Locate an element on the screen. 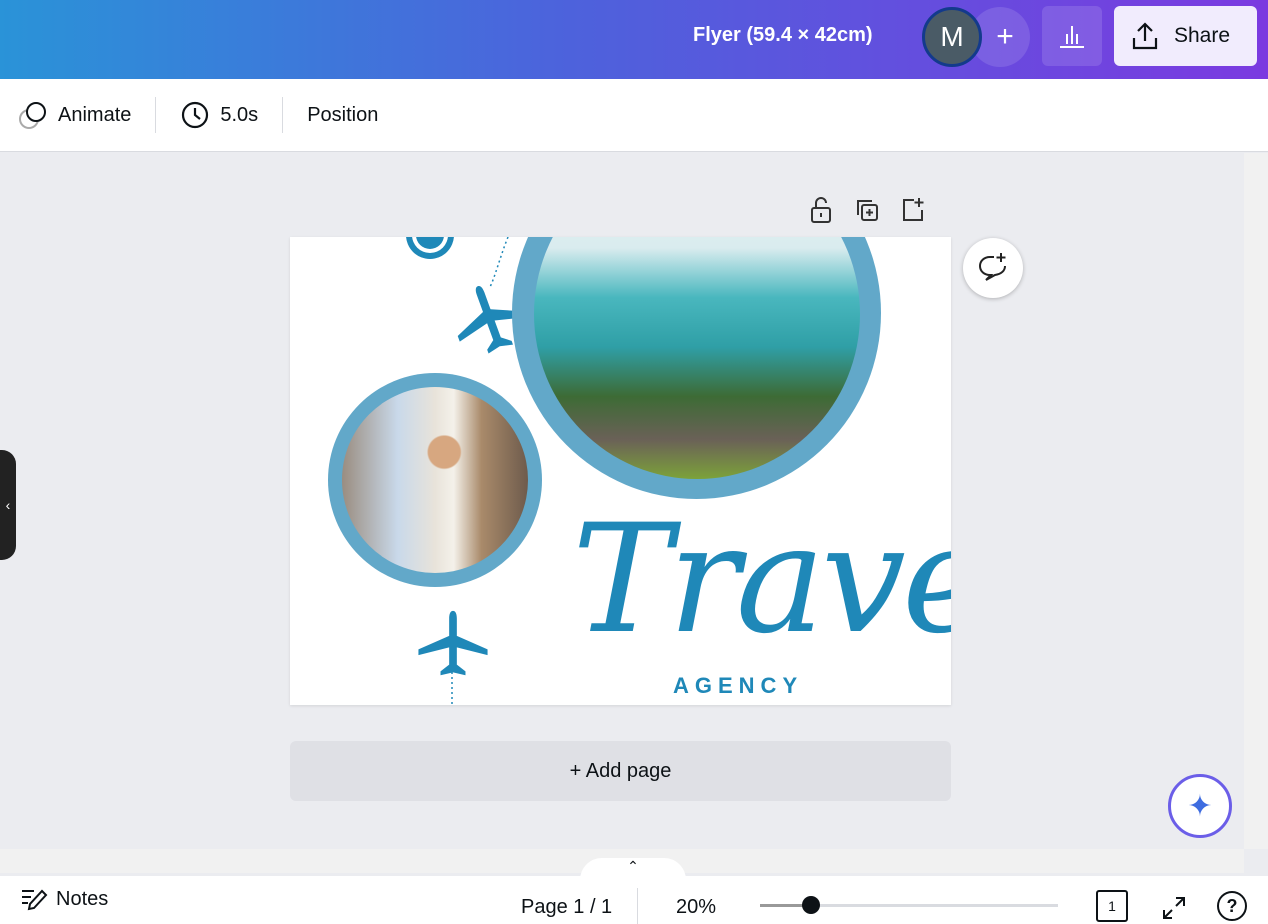 The width and height of the screenshot is (1268, 924). zoom-level: 20% is located at coordinates (696, 907).